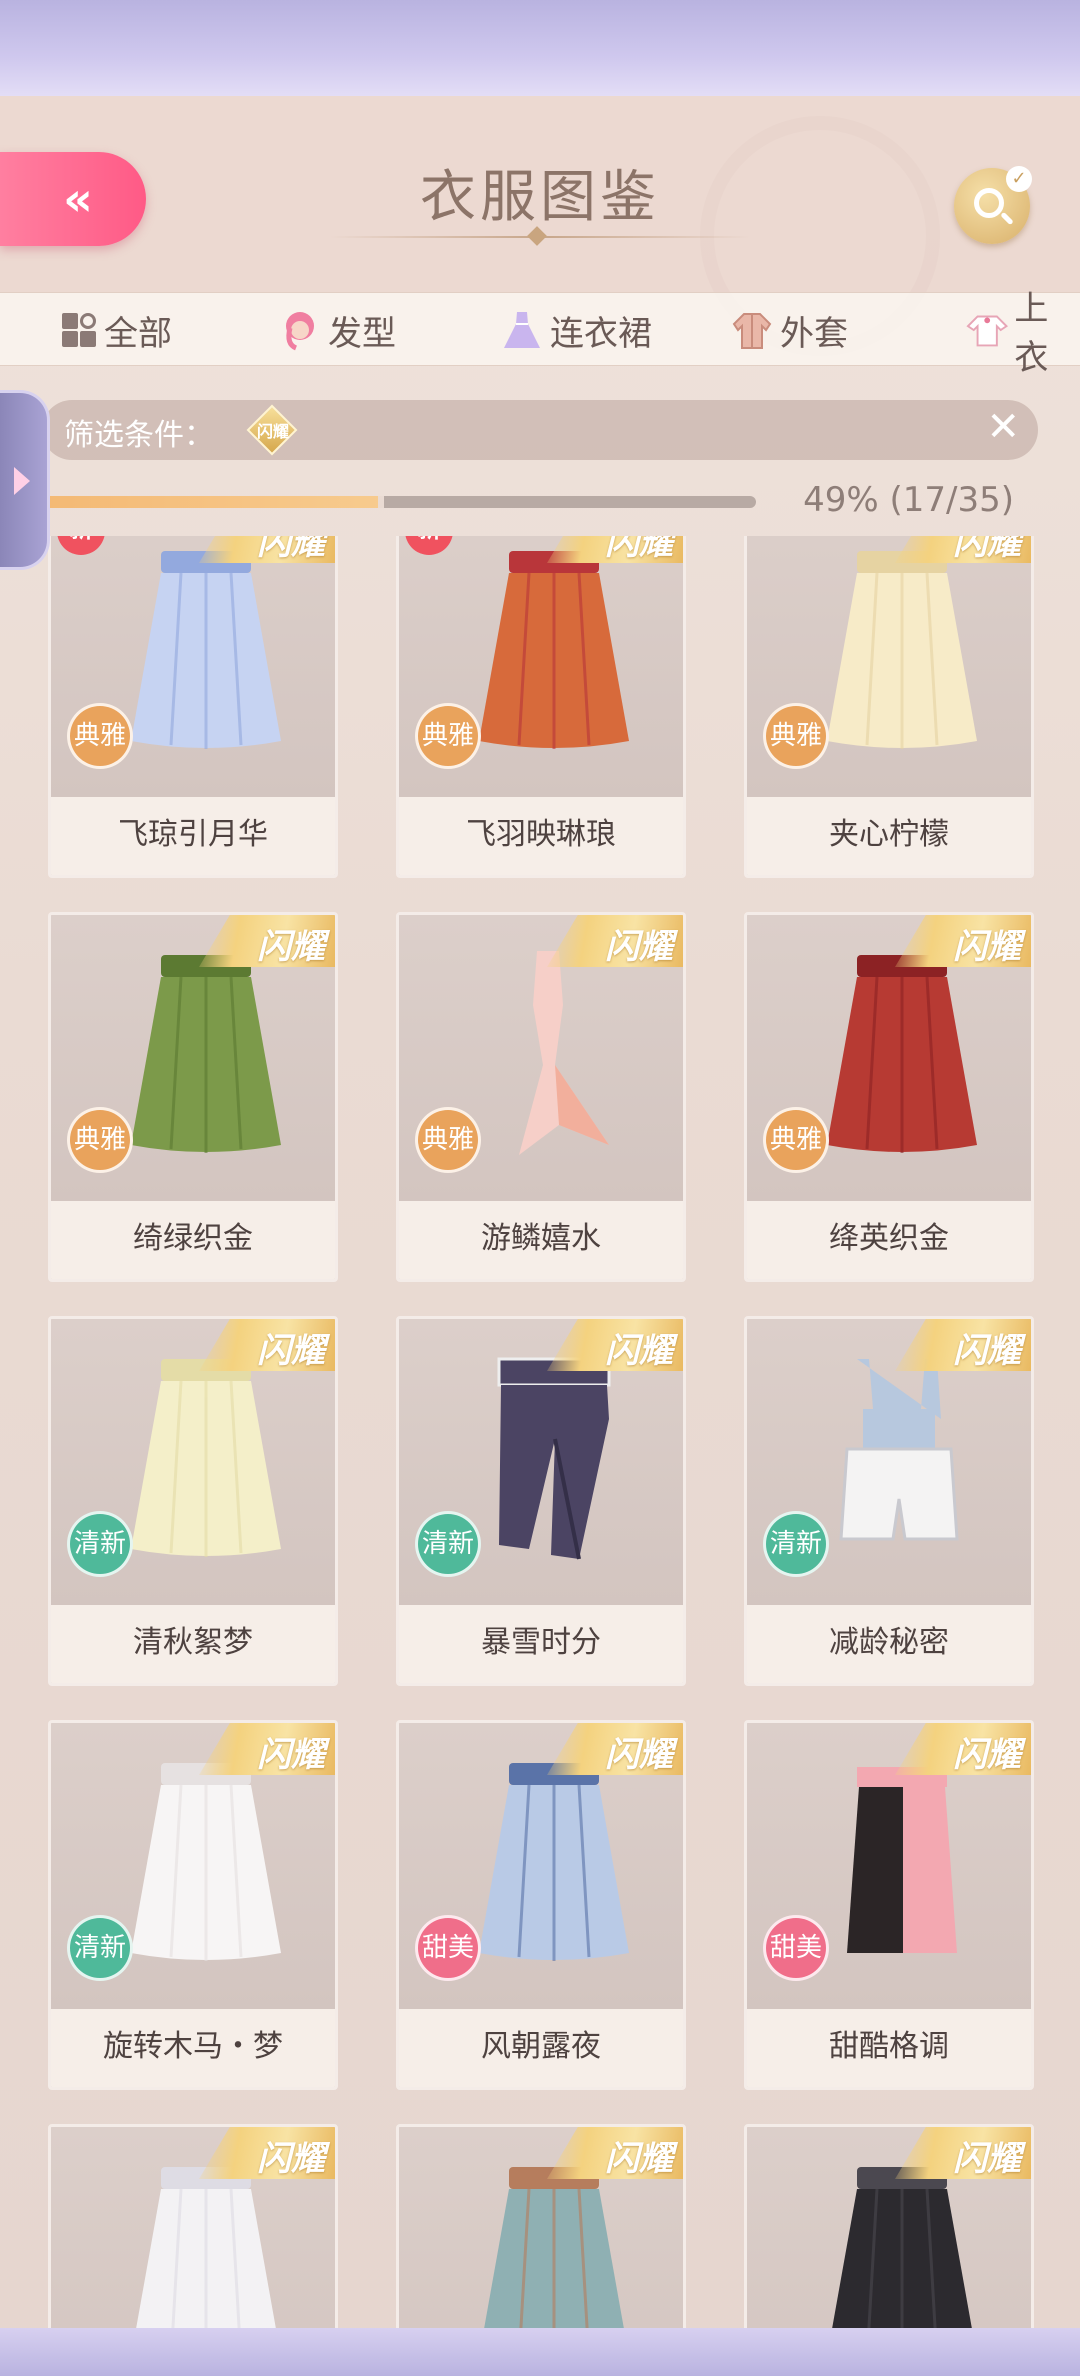 This screenshot has height=2376, width=1080. I want to click on tab-label: 发型, so click(362, 333).